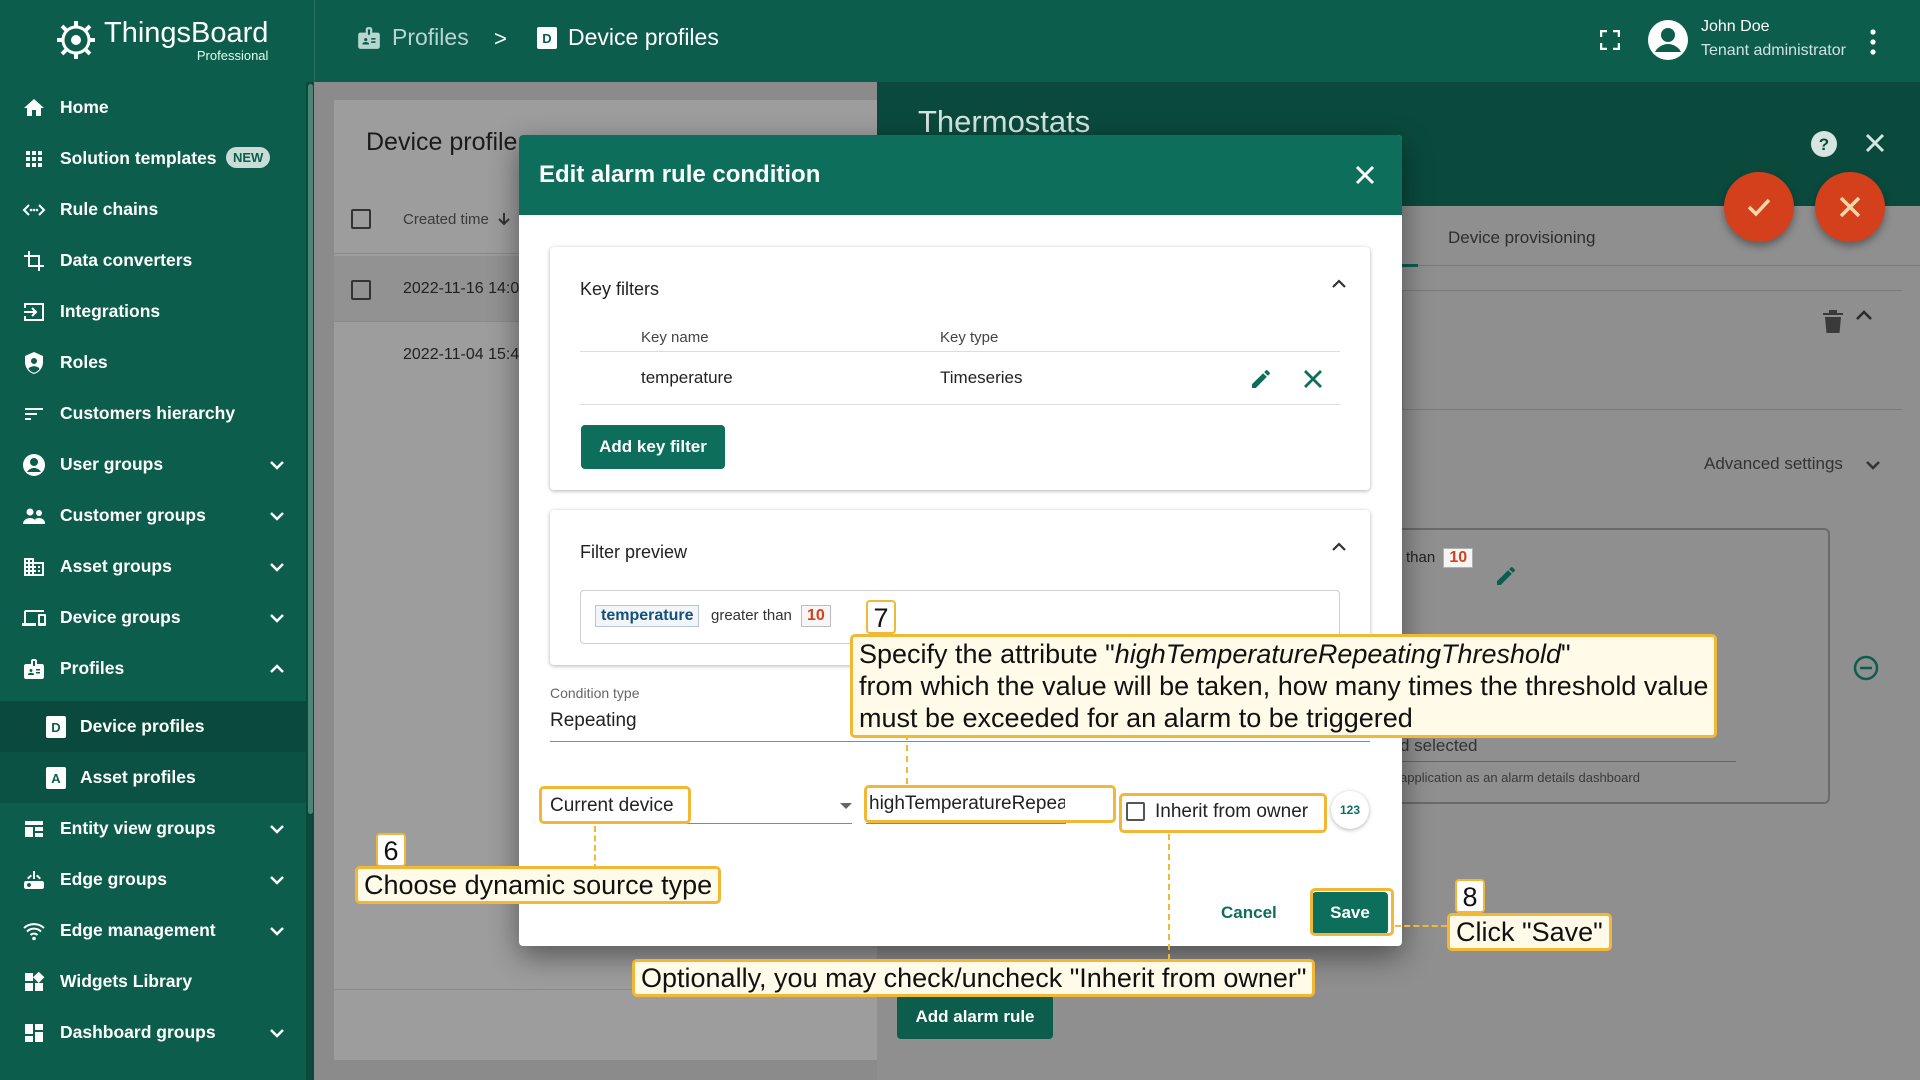  Describe the element at coordinates (457, 219) in the screenshot. I see `column-created-time: Created time` at that location.